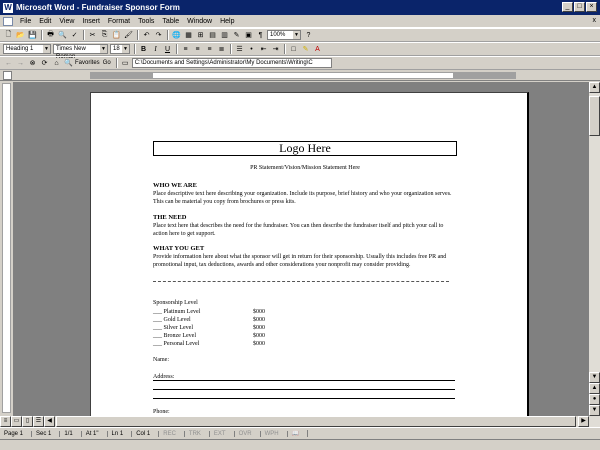  What do you see at coordinates (116, 49) in the screenshot?
I see `font-size-value: 18` at bounding box center [116, 49].